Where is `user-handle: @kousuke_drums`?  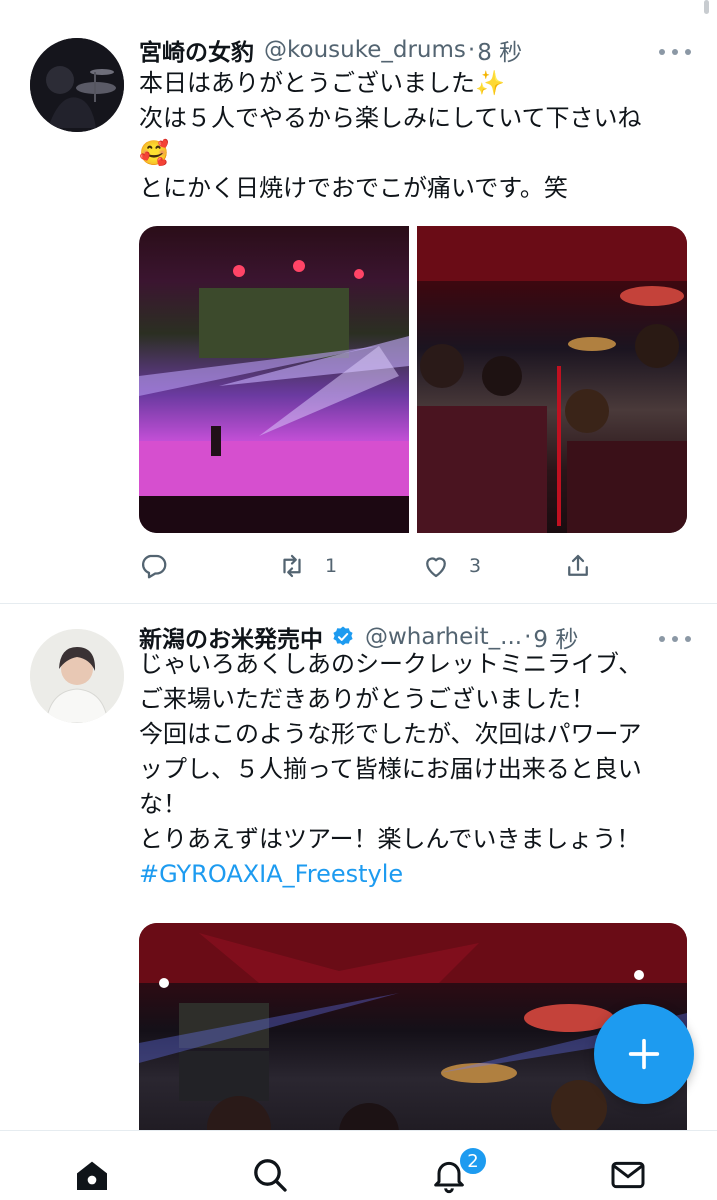 user-handle: @kousuke_drums is located at coordinates (365, 50).